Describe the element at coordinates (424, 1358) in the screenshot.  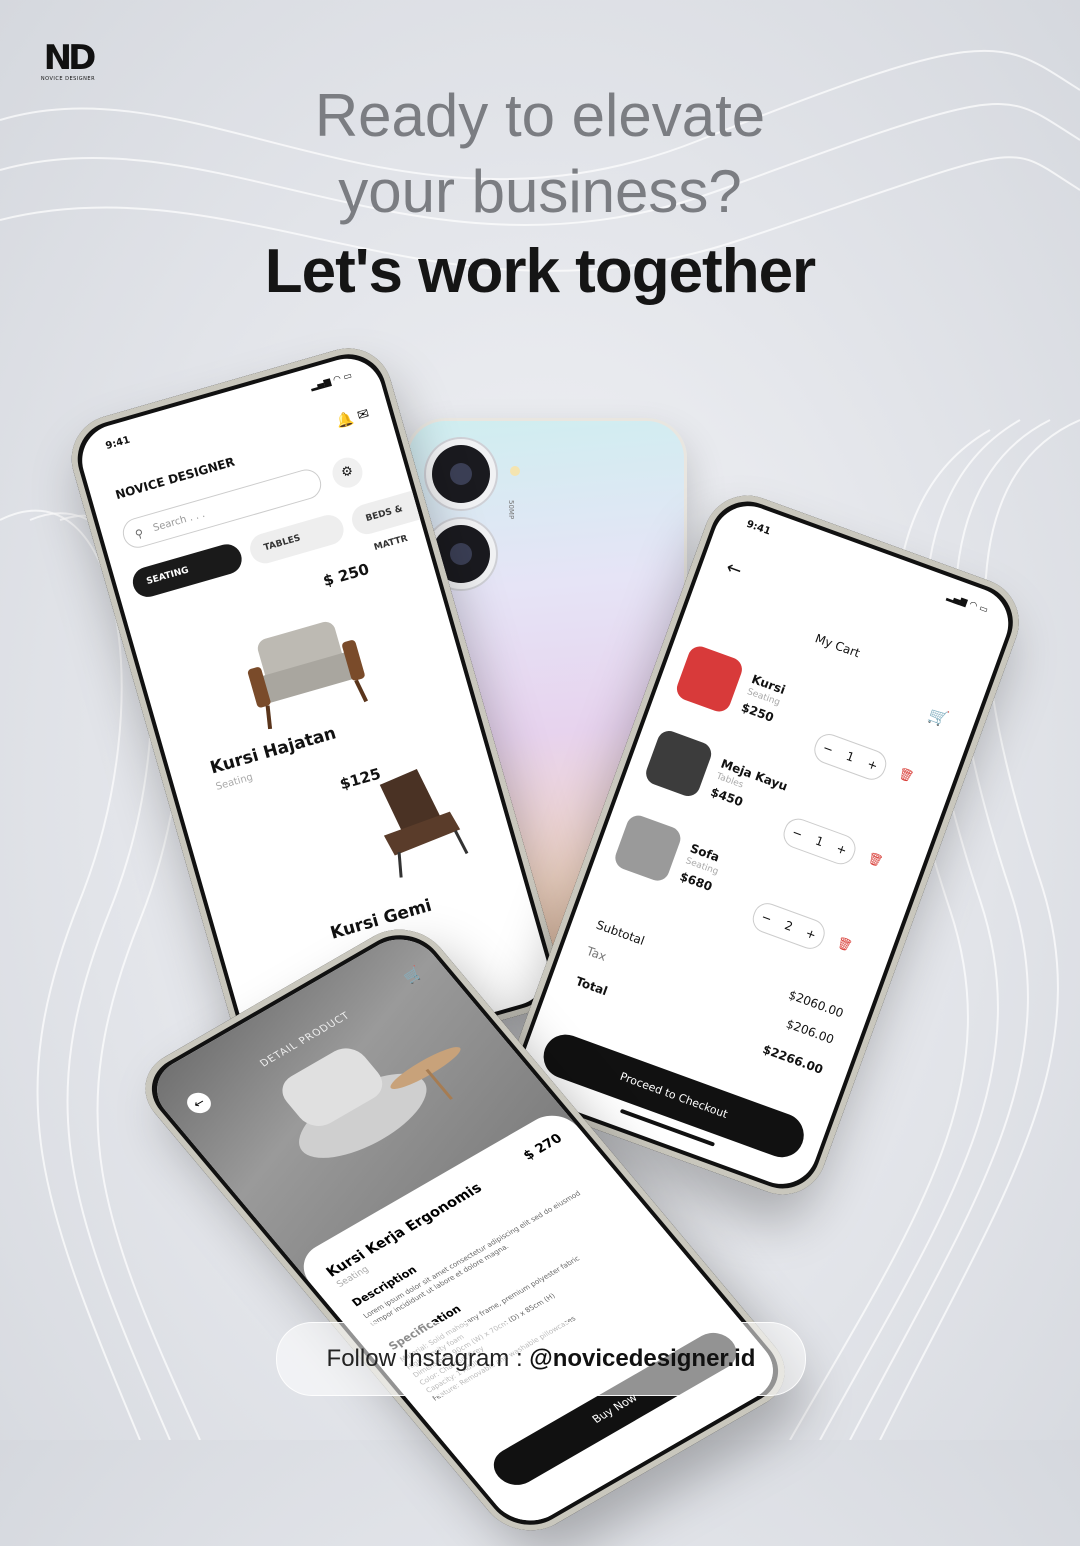
I see `follow-prefix: Follow Instagram :` at that location.